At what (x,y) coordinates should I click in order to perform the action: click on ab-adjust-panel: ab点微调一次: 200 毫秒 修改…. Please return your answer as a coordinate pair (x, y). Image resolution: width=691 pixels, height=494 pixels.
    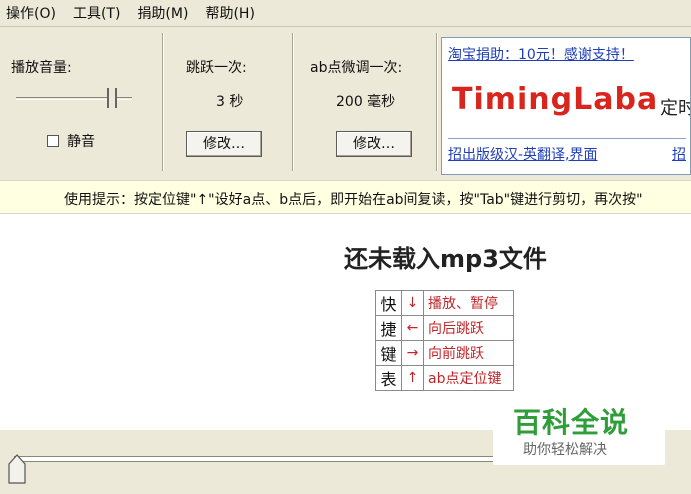
    Looking at the image, I should click on (364, 105).